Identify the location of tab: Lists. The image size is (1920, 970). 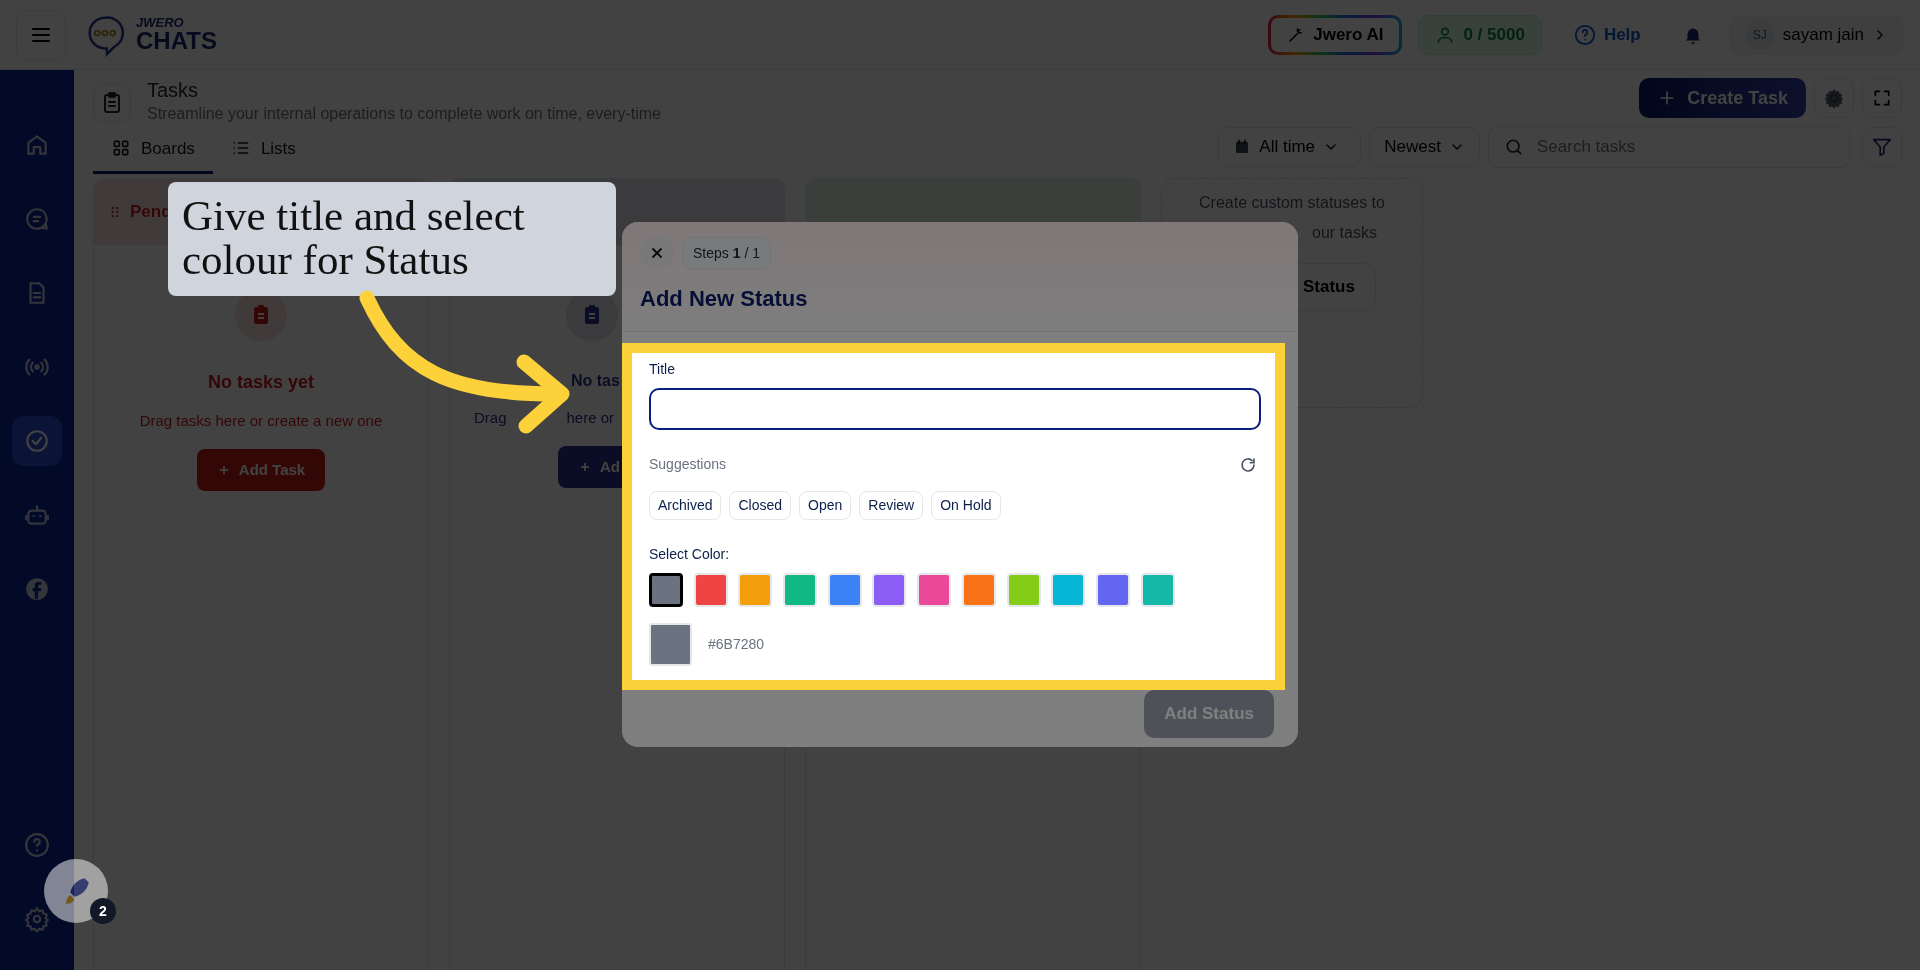
(263, 150).